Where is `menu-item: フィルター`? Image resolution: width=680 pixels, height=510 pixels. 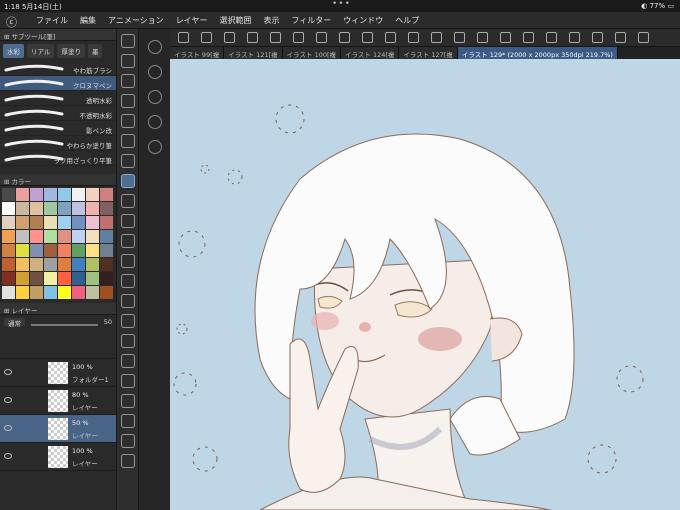
menu-item: フィルター is located at coordinates (311, 20).